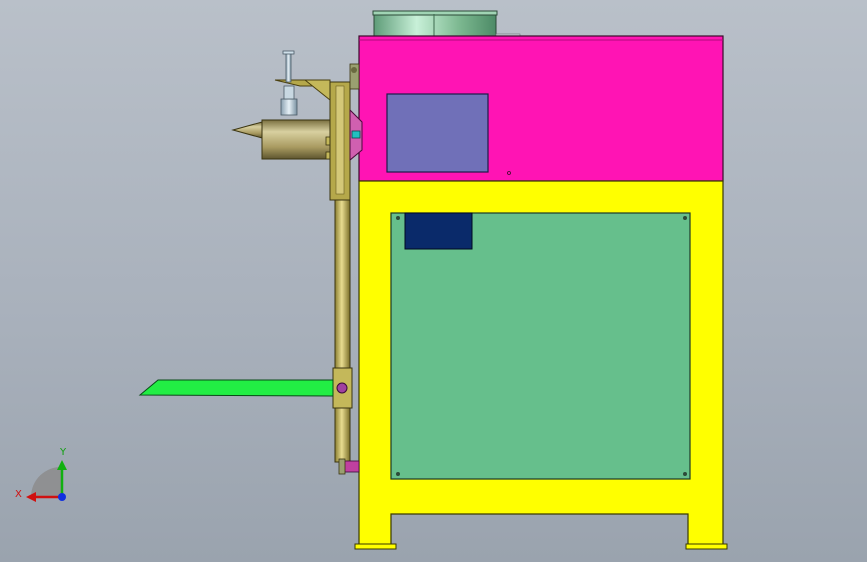 This screenshot has width=867, height=562. What do you see at coordinates (438, 231) in the screenshot?
I see `label-plate` at bounding box center [438, 231].